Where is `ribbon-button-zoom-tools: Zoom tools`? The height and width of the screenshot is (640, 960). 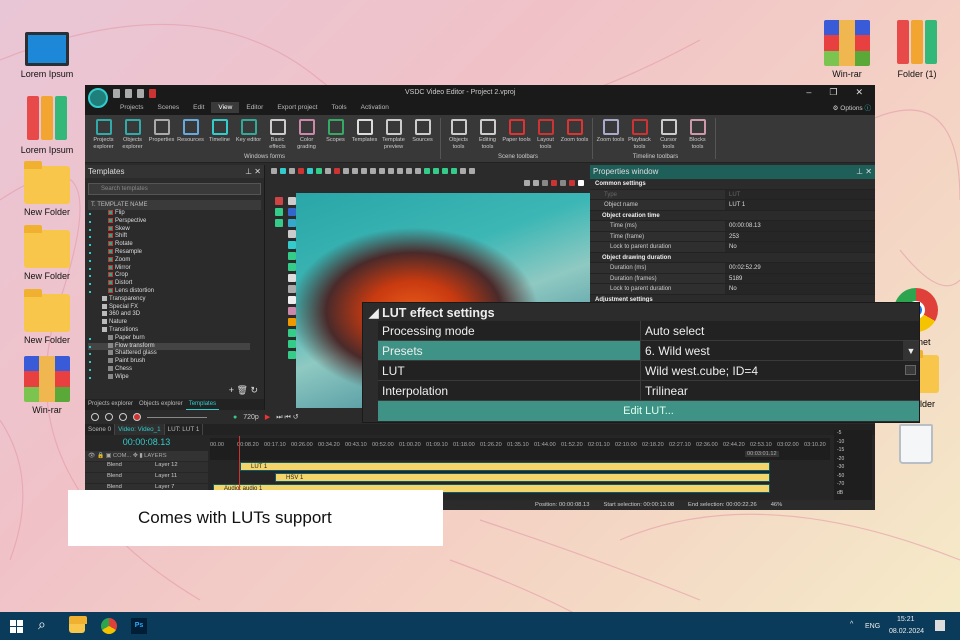 ribbon-button-zoom-tools: Zoom tools is located at coordinates (574, 138).